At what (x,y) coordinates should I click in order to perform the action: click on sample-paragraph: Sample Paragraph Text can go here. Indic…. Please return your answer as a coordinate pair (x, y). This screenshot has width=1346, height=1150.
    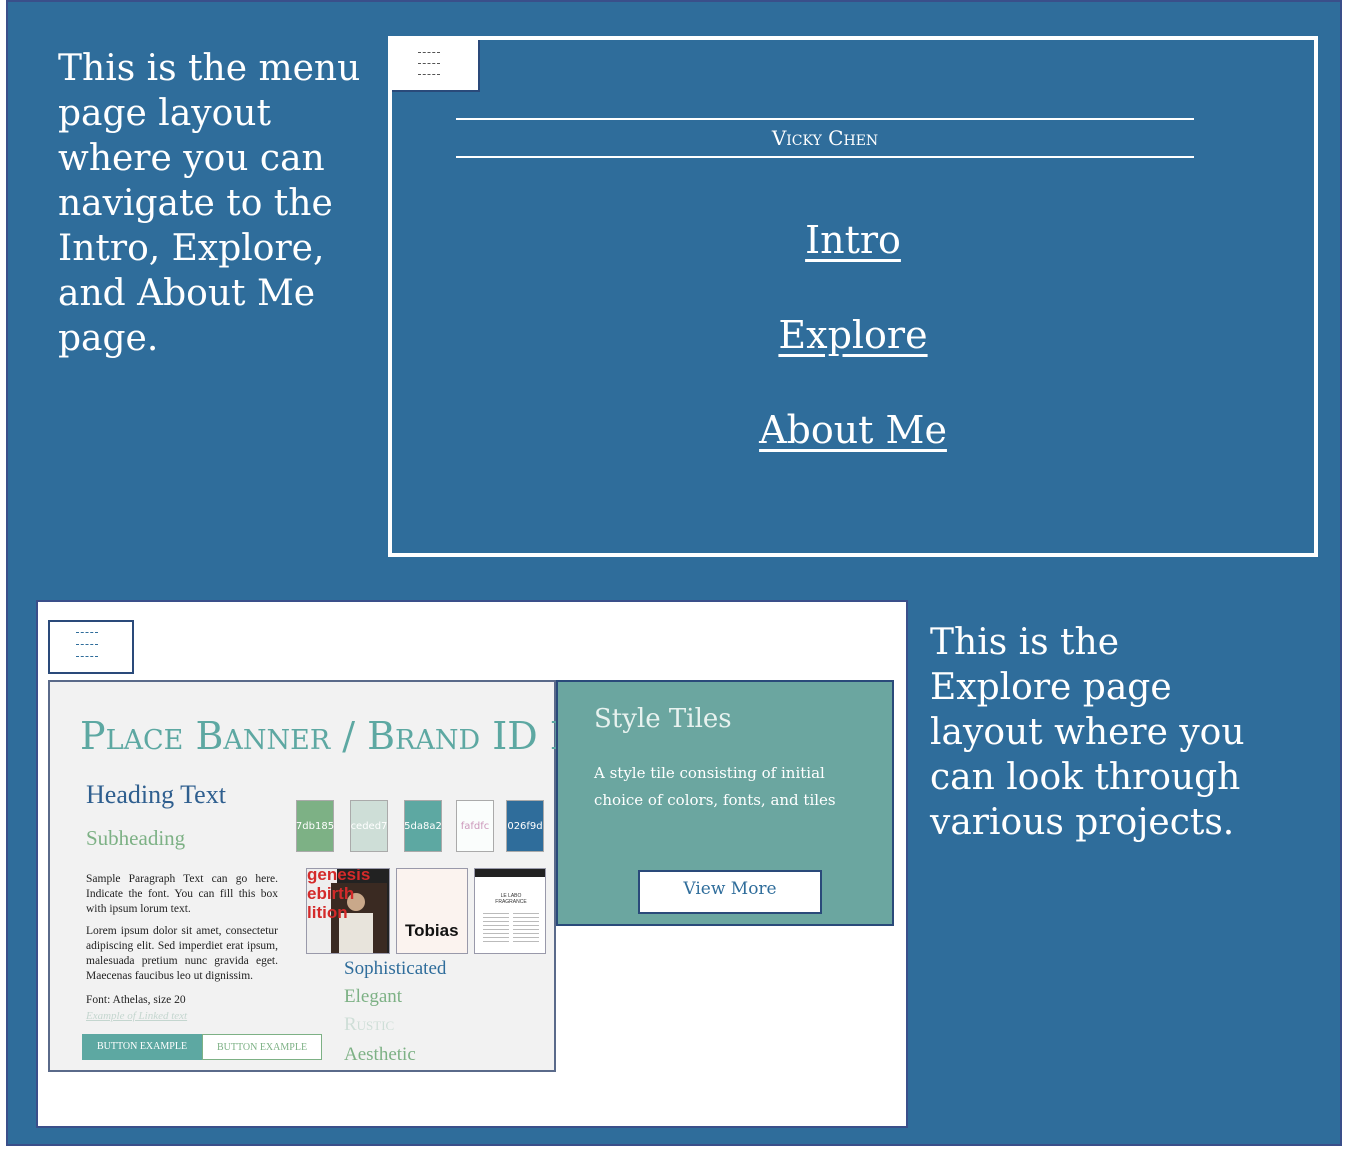
    Looking at the image, I should click on (182, 894).